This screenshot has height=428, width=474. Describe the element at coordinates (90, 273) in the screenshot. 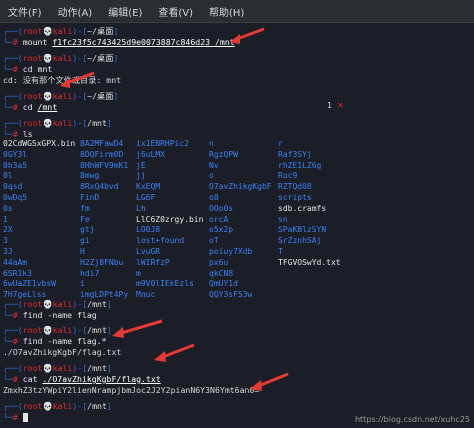

I see `ls-entry: hdi7` at that location.